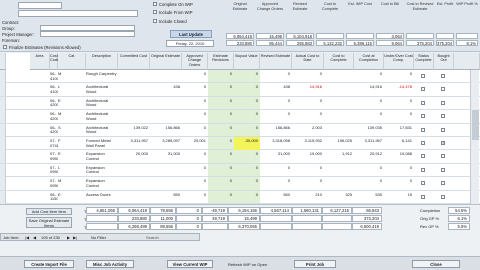 The image size is (480, 270). What do you see at coordinates (102, 143) in the screenshot?
I see `cell-desc: Formed Metal Wall Panel` at bounding box center [102, 143].